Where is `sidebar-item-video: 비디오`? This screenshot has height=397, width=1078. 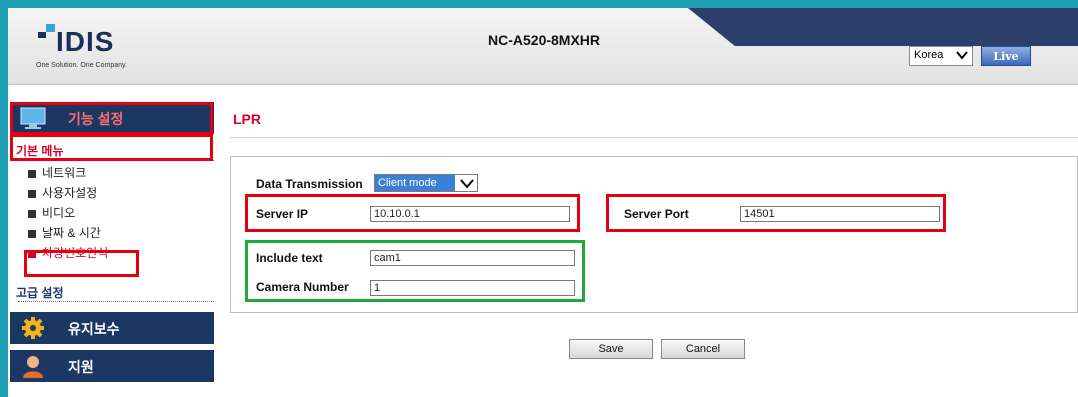
sidebar-item-video: 비디오 is located at coordinates (51, 212).